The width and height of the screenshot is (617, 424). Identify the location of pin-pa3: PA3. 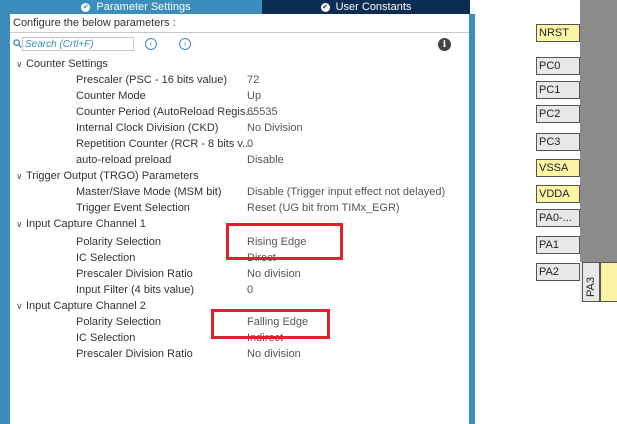
(591, 282).